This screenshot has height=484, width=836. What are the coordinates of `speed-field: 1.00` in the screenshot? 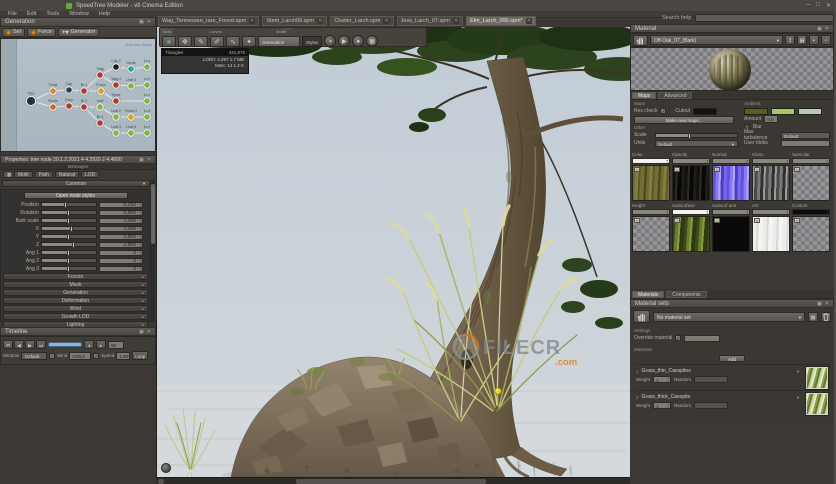 It's located at (123, 355).